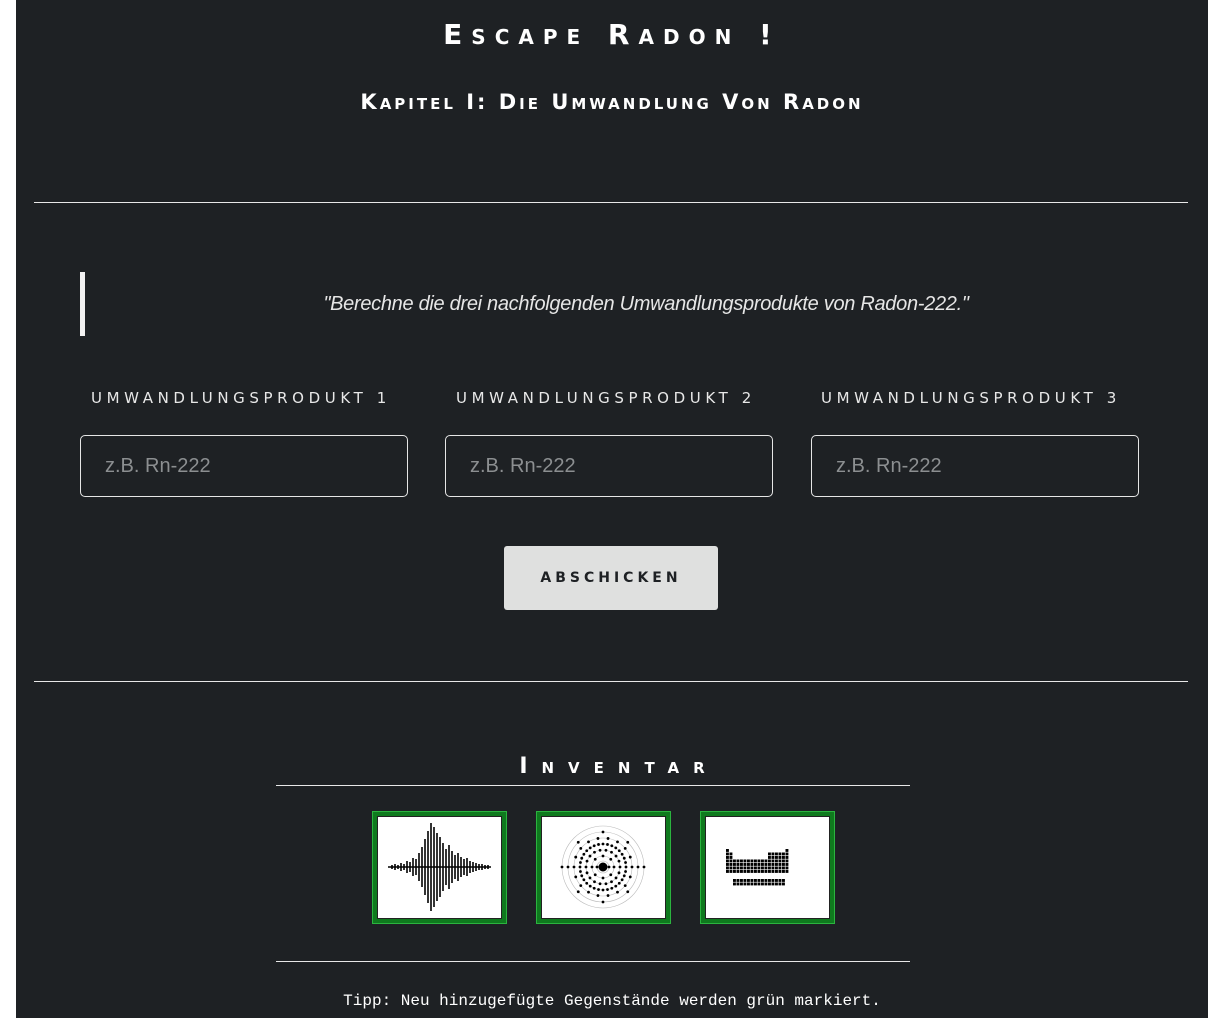 This screenshot has height=1018, width=1217. Describe the element at coordinates (241, 398) in the screenshot. I see `field-label-1: UMWANDLUNGSPRODUKT 1` at that location.